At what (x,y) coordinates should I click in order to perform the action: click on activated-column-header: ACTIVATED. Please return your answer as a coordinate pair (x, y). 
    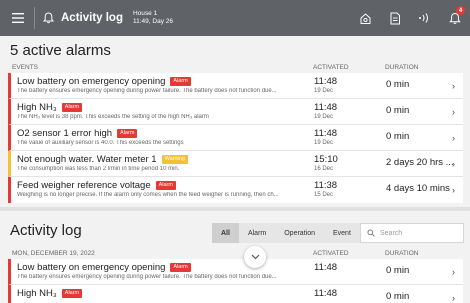
    Looking at the image, I should click on (331, 67).